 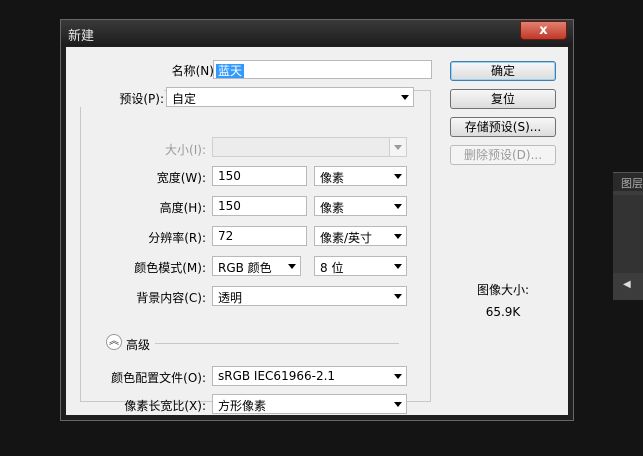 What do you see at coordinates (405, 97) in the screenshot?
I see `preset-dropdown-icon` at bounding box center [405, 97].